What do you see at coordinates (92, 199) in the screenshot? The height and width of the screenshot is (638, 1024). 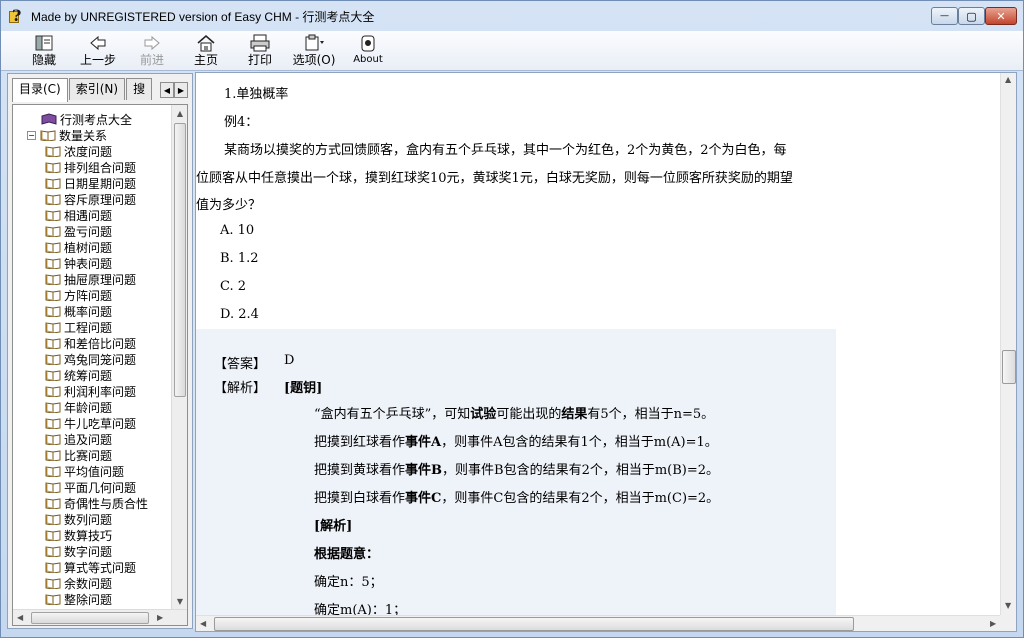 I see `tree-item: 容斥原理问题` at bounding box center [92, 199].